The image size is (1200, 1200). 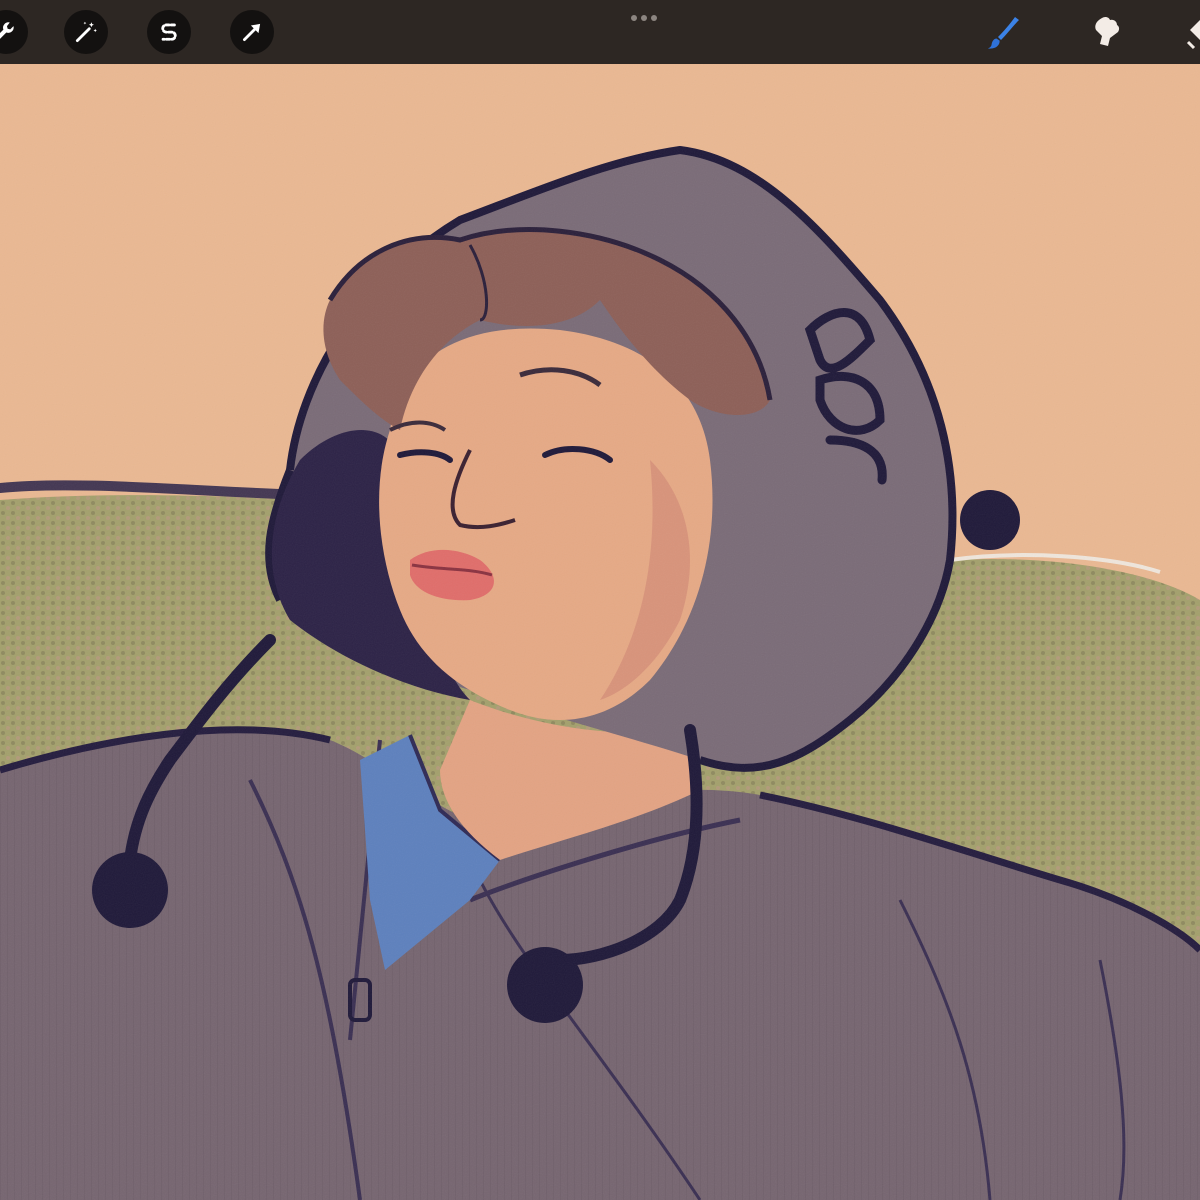 I want to click on selection-button, so click(x=169, y=32).